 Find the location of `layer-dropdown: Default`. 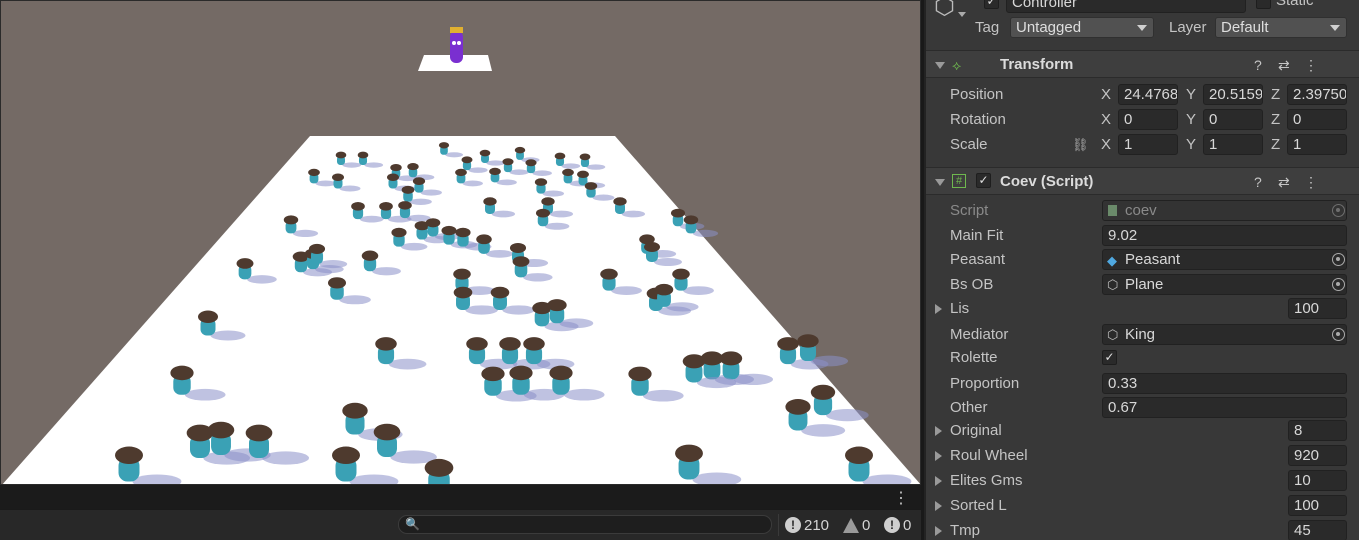

layer-dropdown: Default is located at coordinates (1281, 27).